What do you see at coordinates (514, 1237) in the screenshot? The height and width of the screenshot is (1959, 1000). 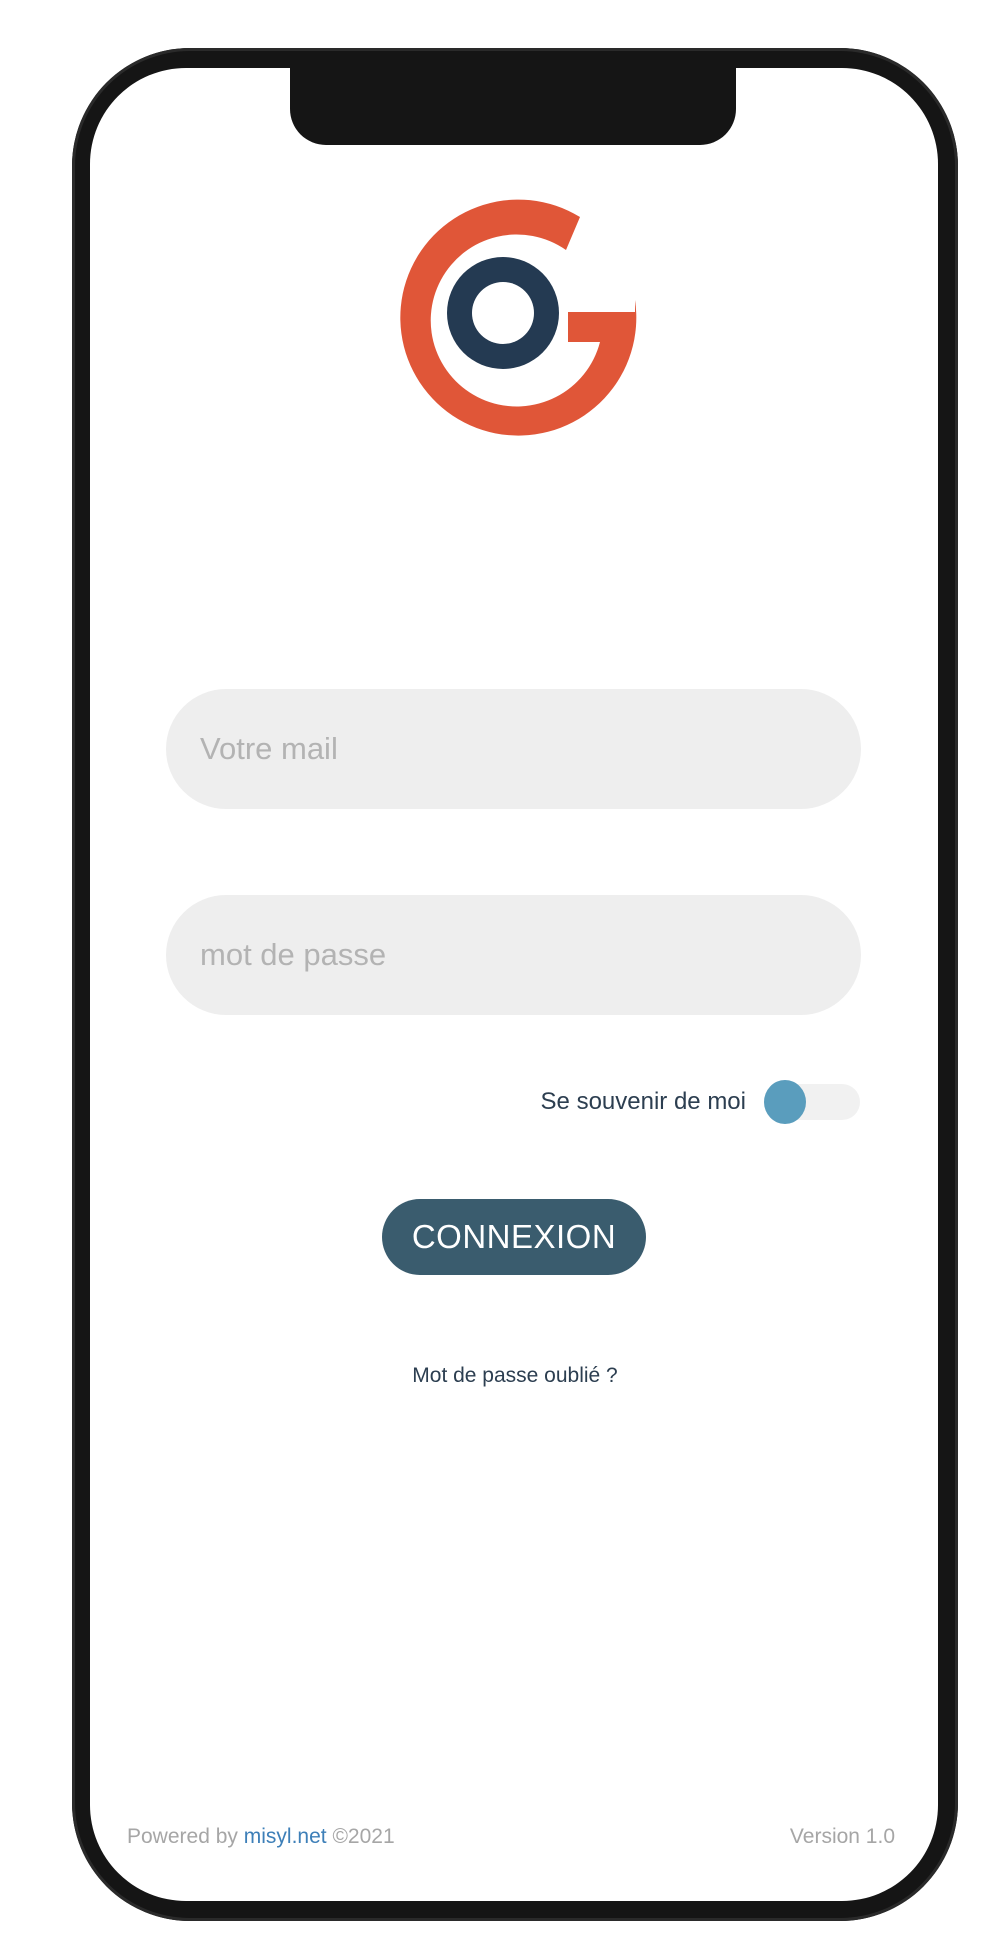 I see `connexion-button: CONNEXION` at bounding box center [514, 1237].